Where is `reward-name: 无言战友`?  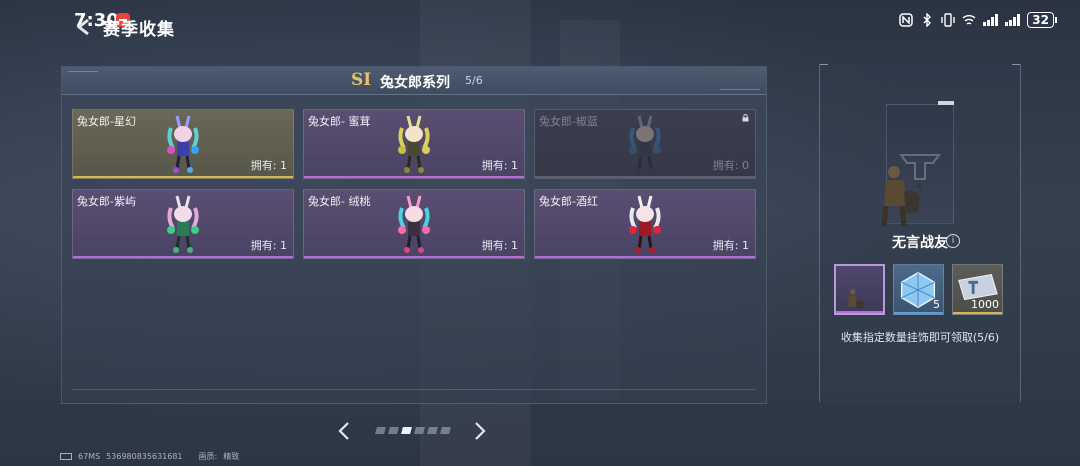 reward-name: 无言战友 is located at coordinates (920, 243).